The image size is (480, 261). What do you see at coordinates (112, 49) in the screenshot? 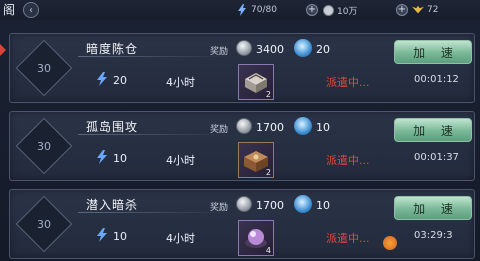
I see `mission-name: 暗度陈仓` at bounding box center [112, 49].